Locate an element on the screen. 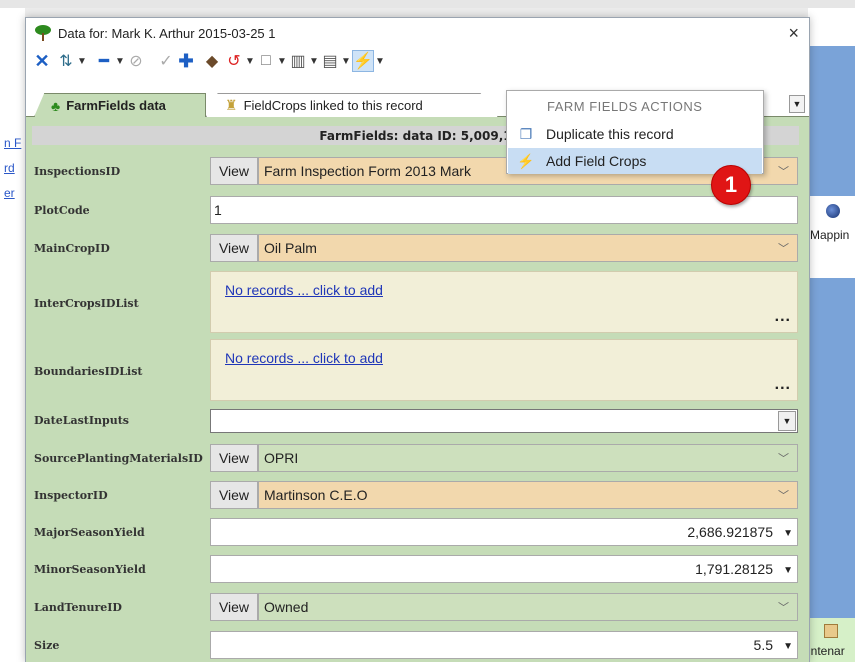 This screenshot has height=662, width=855. minorseason-input: 1,791.28125 ▼ is located at coordinates (504, 569).